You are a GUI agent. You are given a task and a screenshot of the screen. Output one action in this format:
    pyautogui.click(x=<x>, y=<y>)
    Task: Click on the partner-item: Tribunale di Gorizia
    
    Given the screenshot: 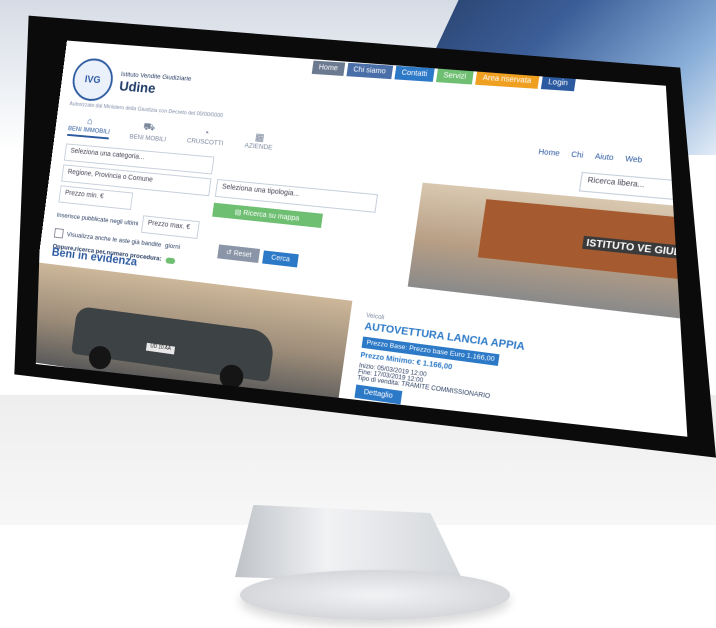 What is the action you would take?
    pyautogui.click(x=373, y=477)
    